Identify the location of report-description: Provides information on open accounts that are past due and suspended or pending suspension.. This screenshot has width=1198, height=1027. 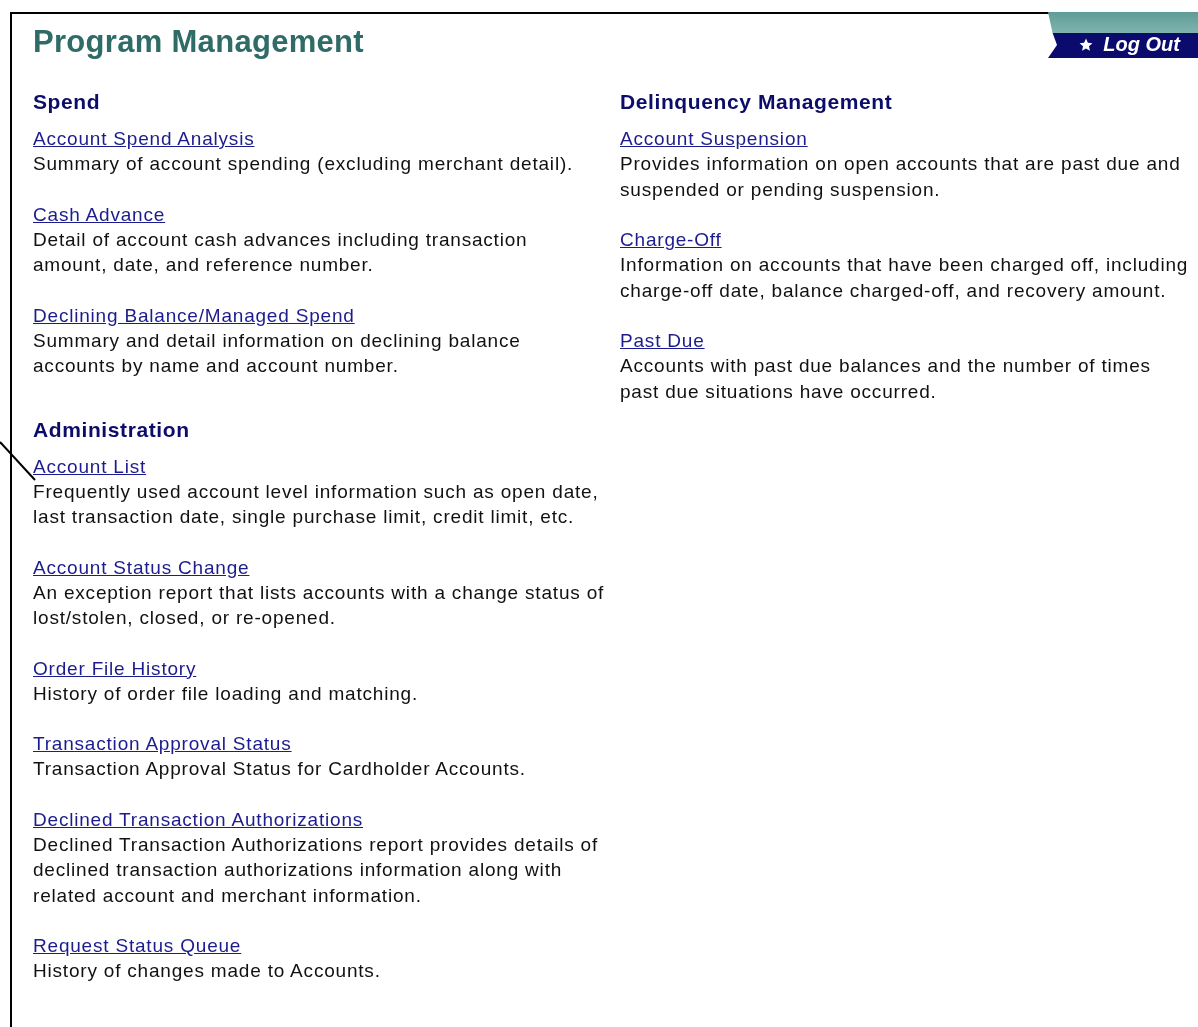
(901, 177).